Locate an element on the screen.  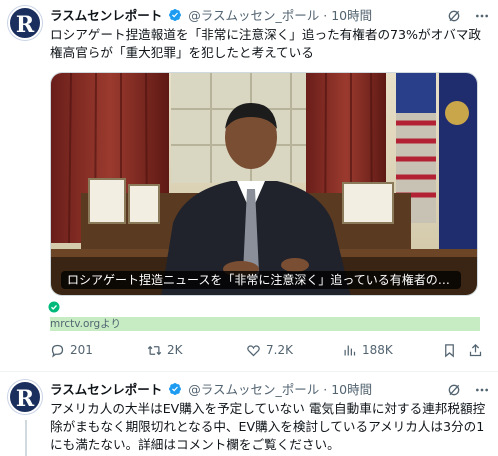
bookmark-button is located at coordinates (449, 350).